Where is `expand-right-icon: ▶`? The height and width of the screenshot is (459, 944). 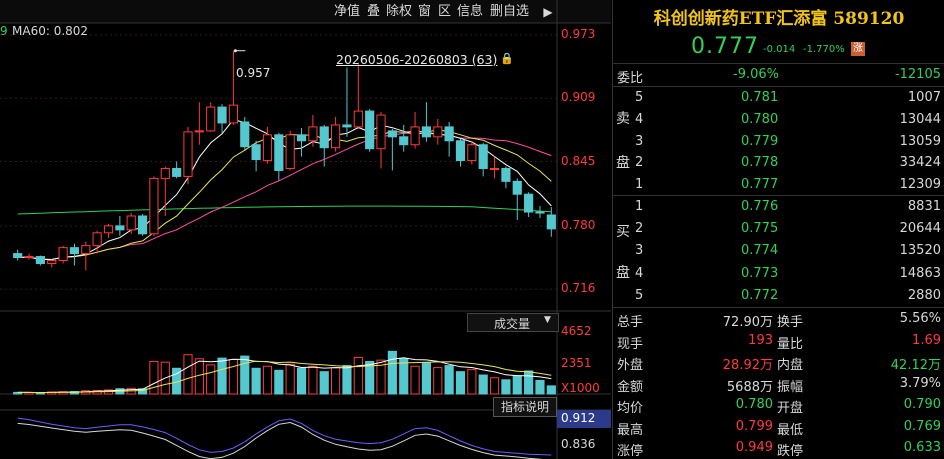
expand-right-icon: ▶ is located at coordinates (548, 12).